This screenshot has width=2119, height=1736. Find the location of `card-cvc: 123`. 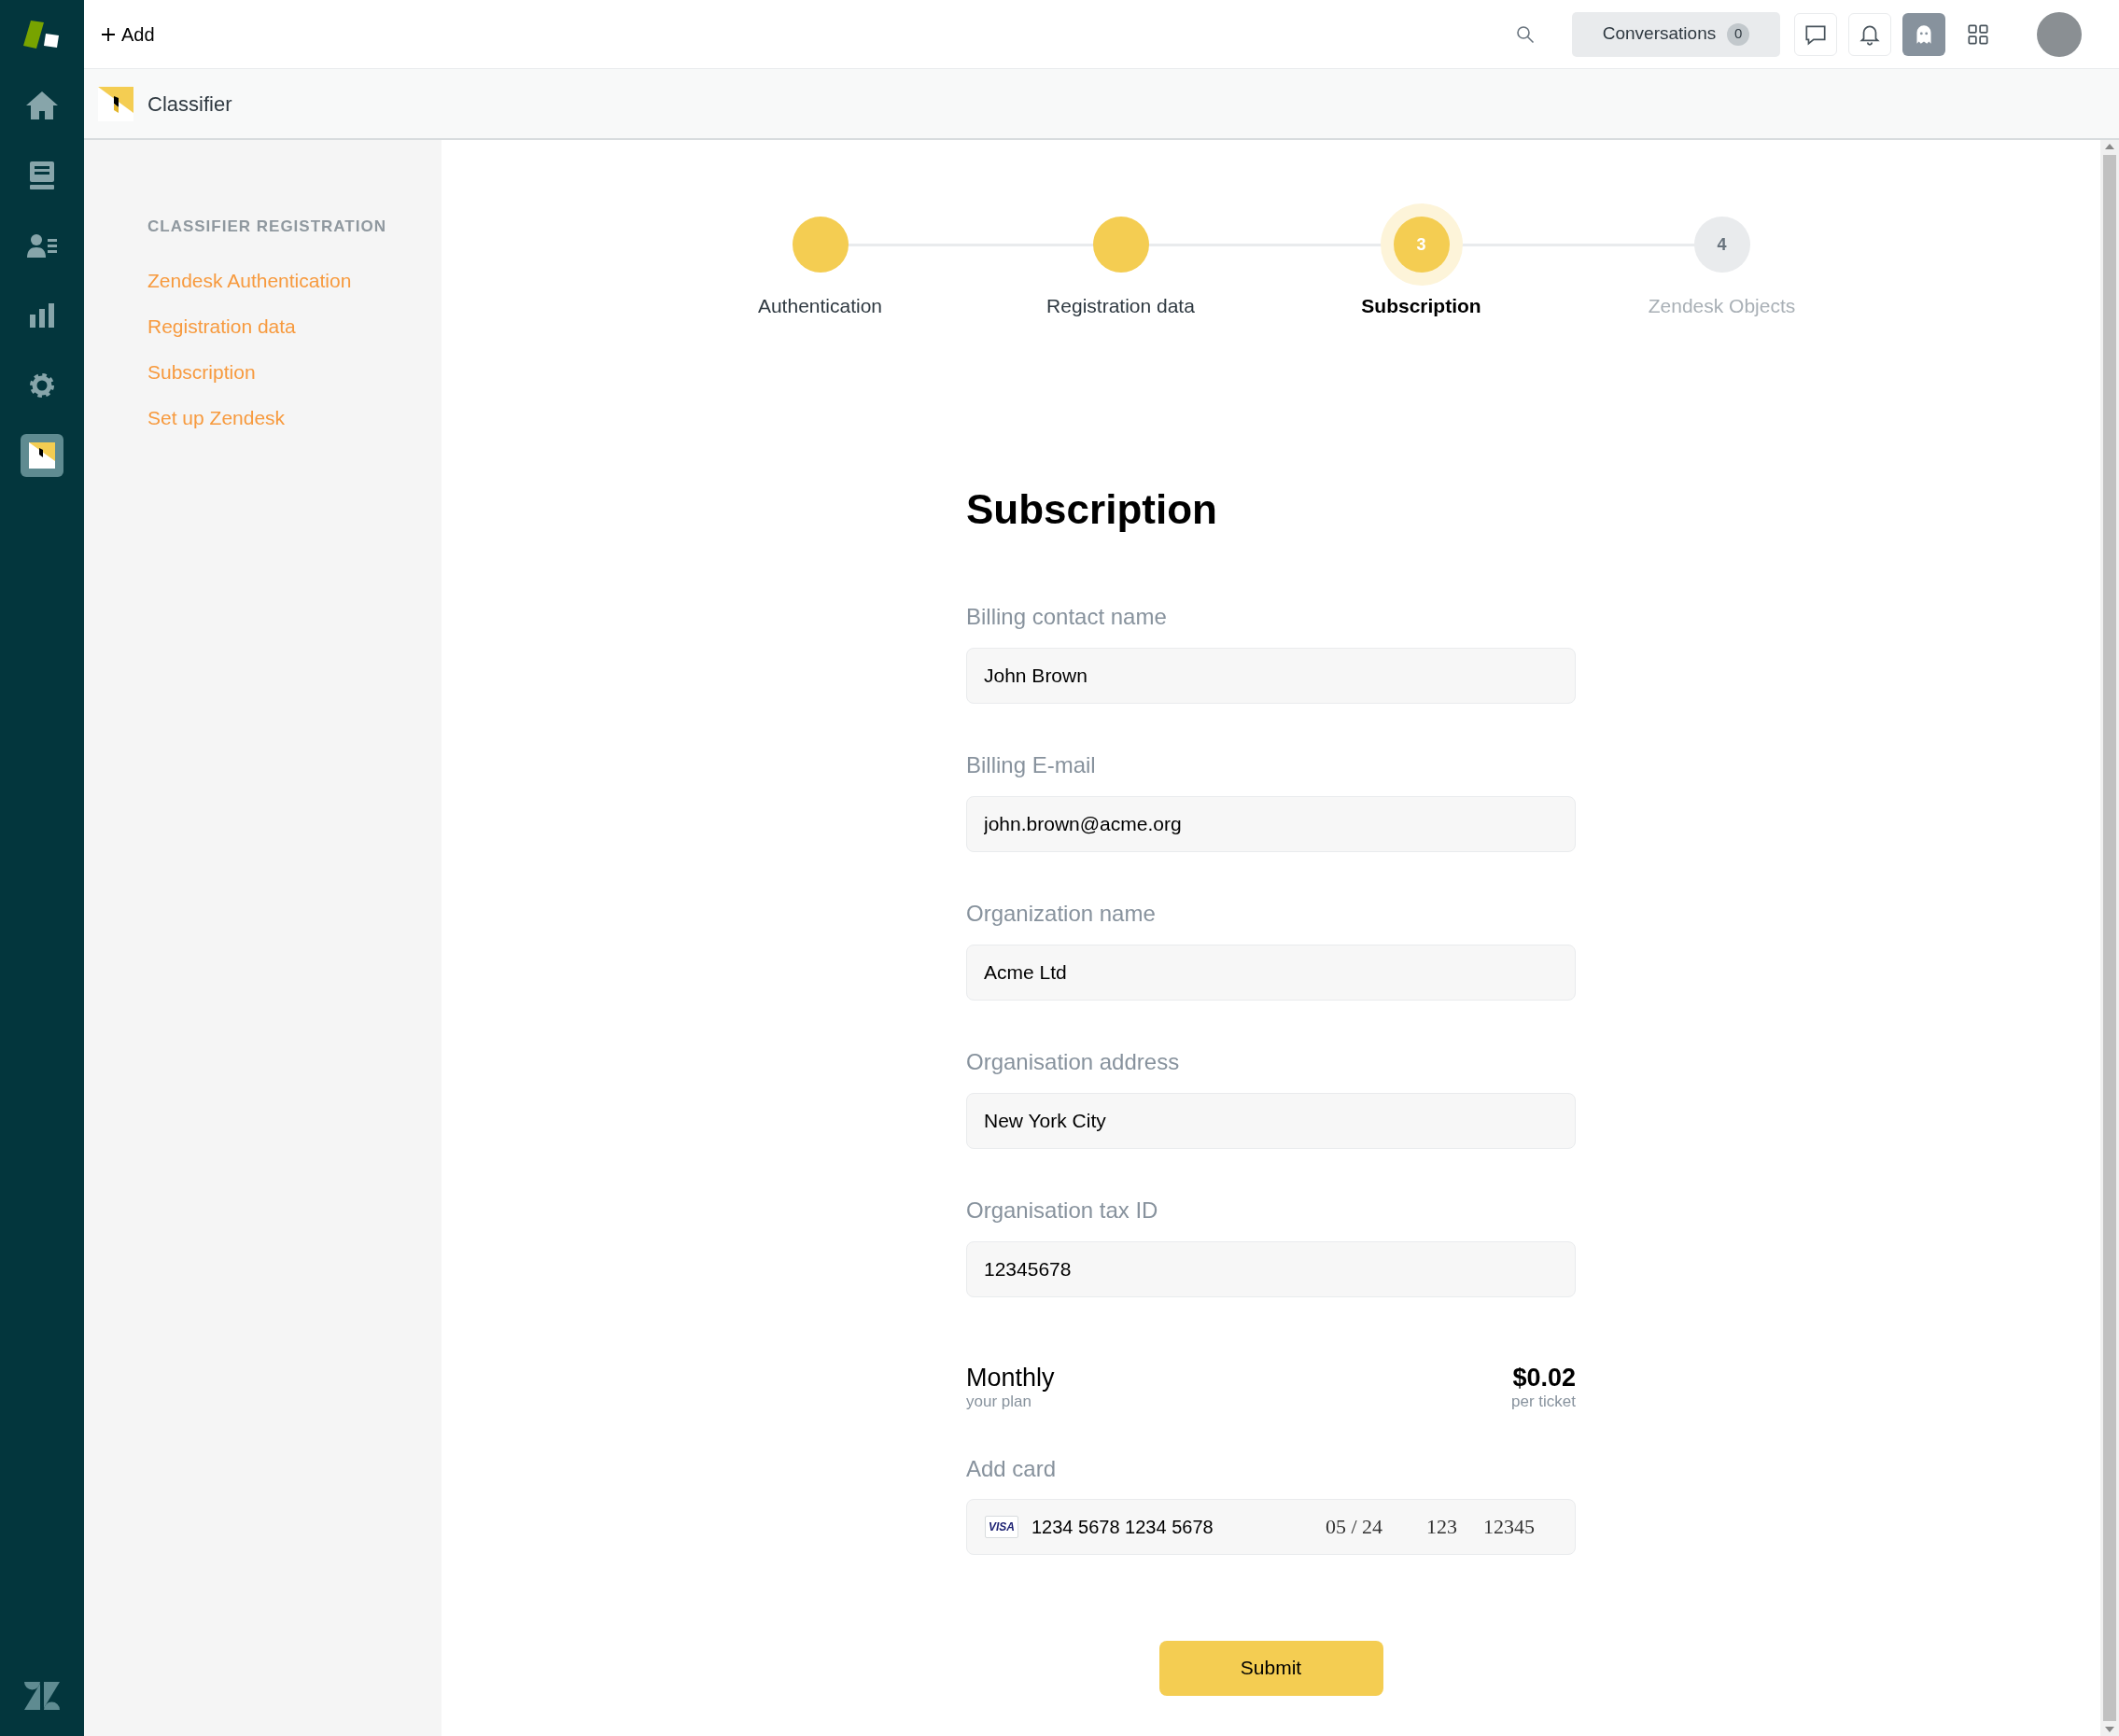

card-cvc: 123 is located at coordinates (1442, 1527).